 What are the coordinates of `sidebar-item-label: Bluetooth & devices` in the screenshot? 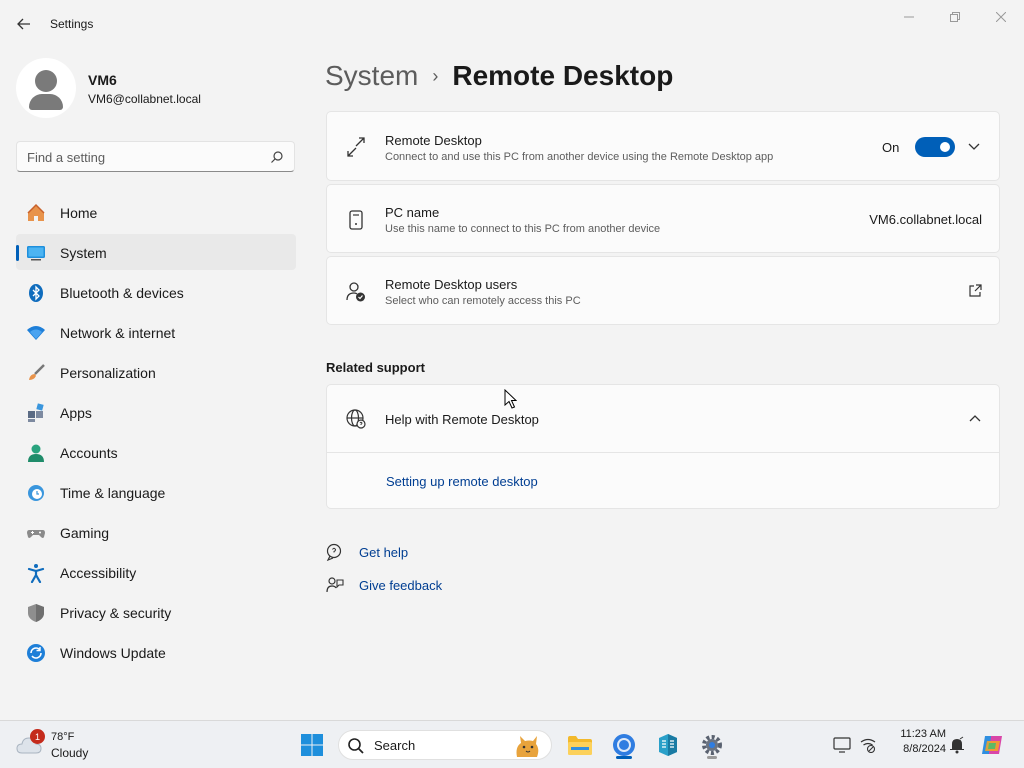 It's located at (122, 293).